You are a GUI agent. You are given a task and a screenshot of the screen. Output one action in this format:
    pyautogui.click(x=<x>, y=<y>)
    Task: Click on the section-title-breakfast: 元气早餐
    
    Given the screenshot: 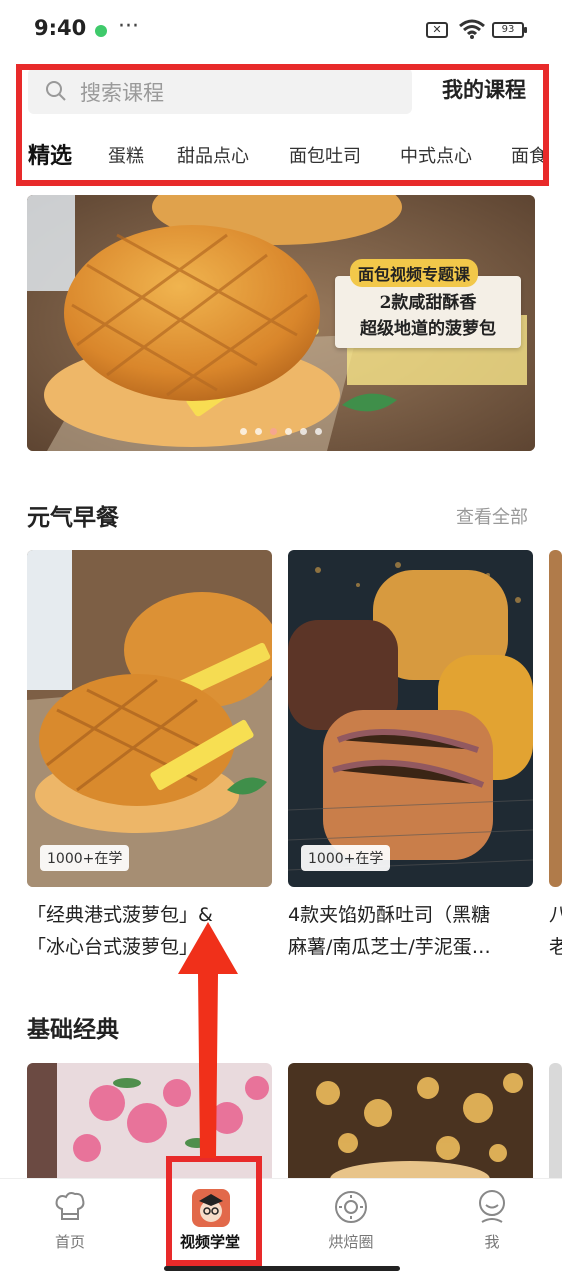 What is the action you would take?
    pyautogui.click(x=73, y=518)
    